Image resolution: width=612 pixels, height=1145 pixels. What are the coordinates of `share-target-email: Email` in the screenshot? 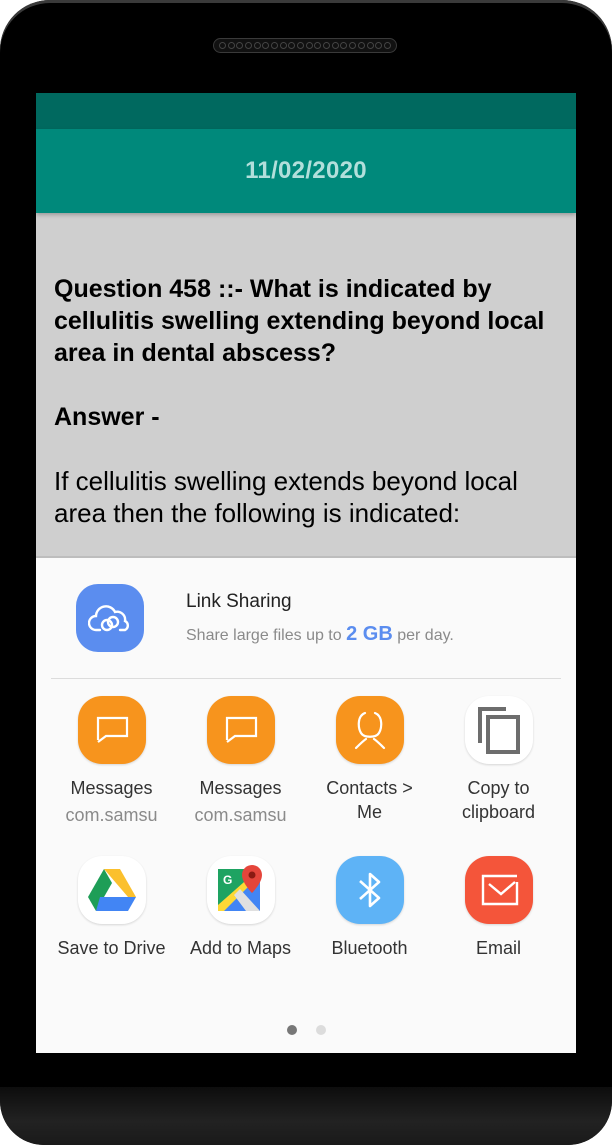 It's located at (498, 926).